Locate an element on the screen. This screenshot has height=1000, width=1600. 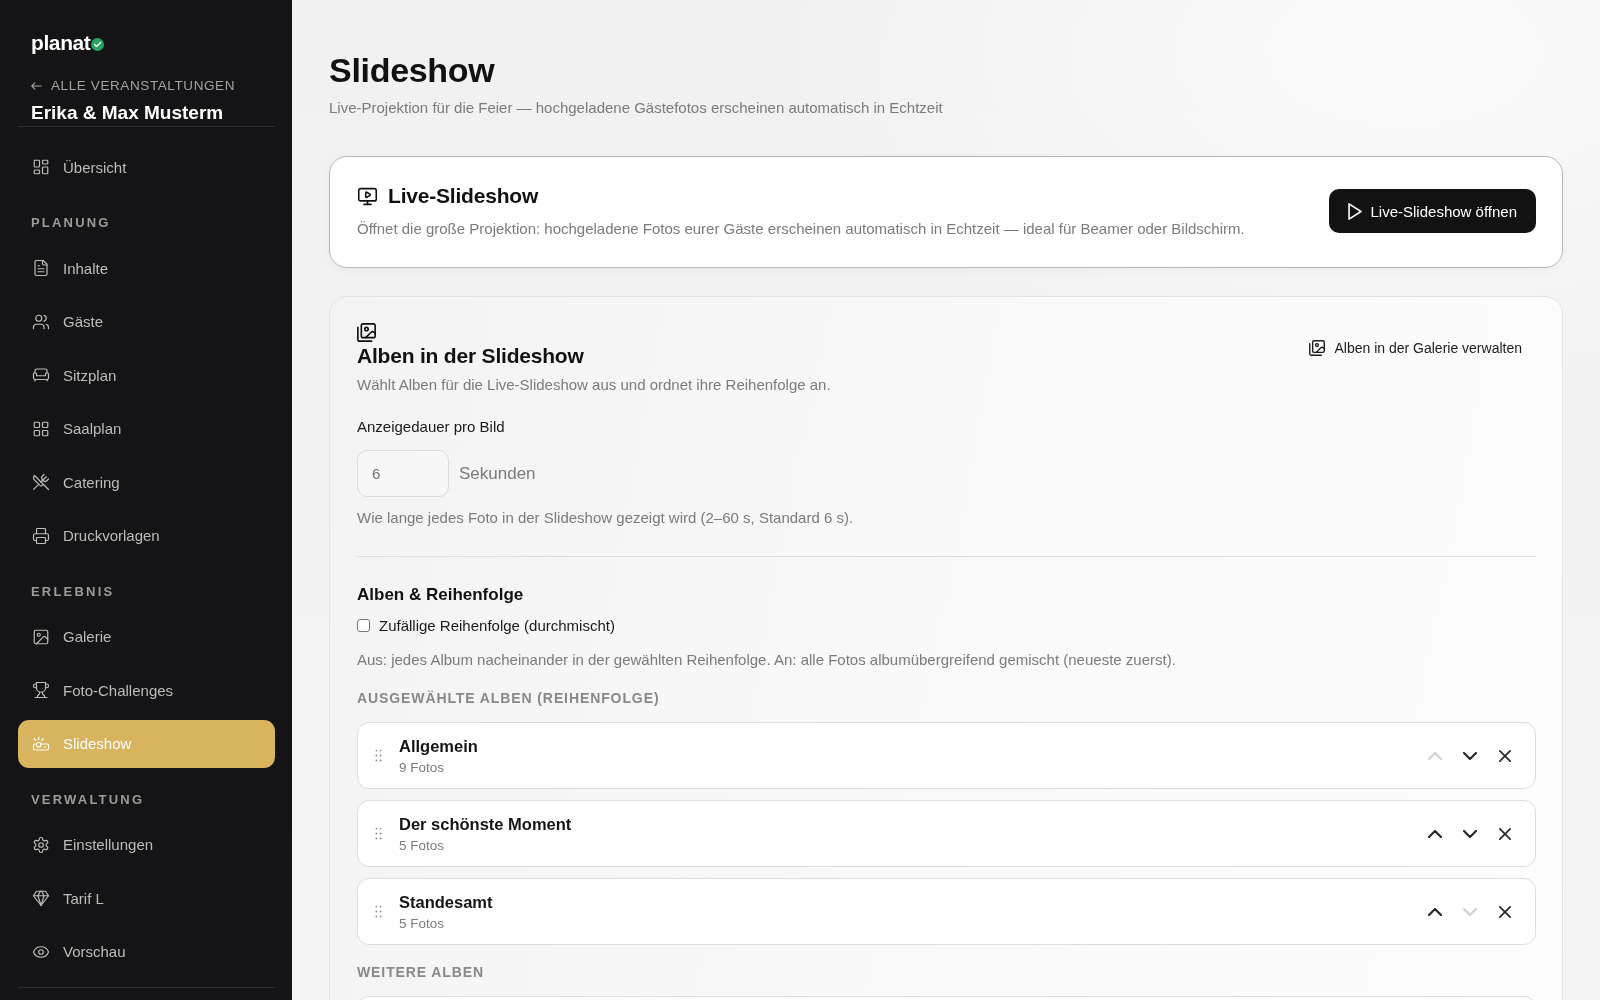
gem-icon is located at coordinates (41, 898).